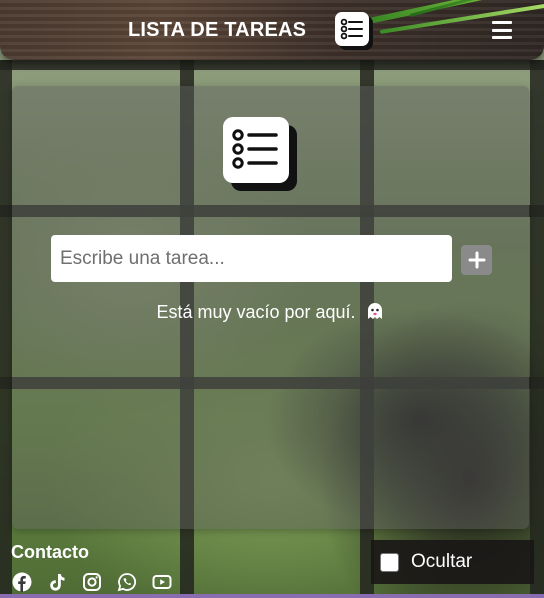  What do you see at coordinates (217, 30) in the screenshot?
I see `page-title: LISTA DE TAREAS` at bounding box center [217, 30].